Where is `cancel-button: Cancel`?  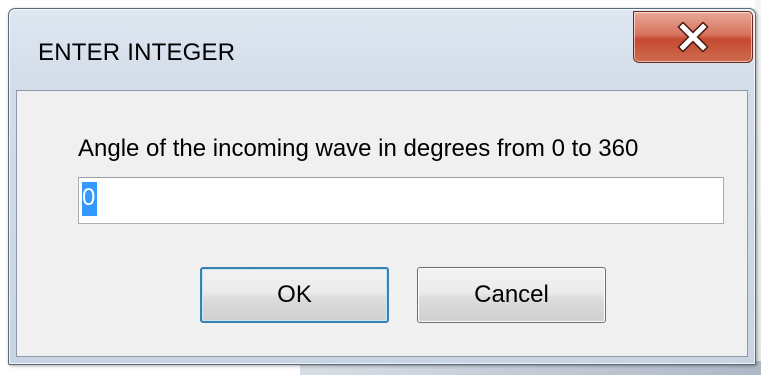
cancel-button: Cancel is located at coordinates (511, 295).